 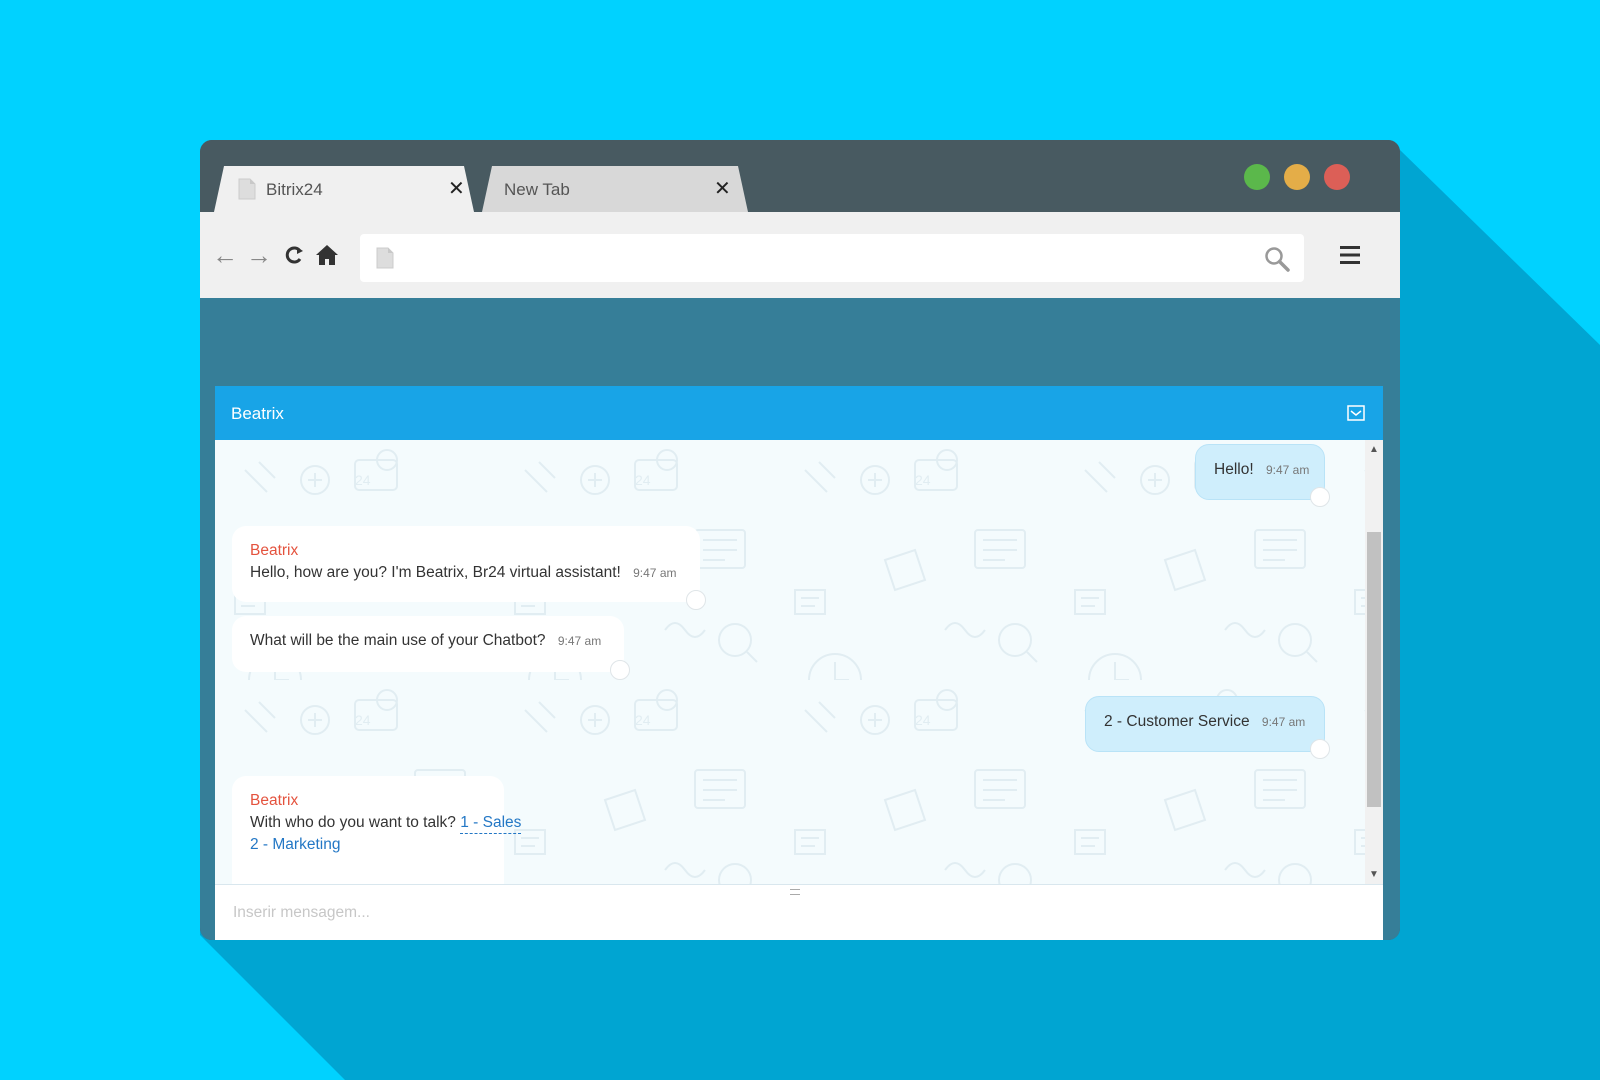 I want to click on address-bar, so click(x=832, y=258).